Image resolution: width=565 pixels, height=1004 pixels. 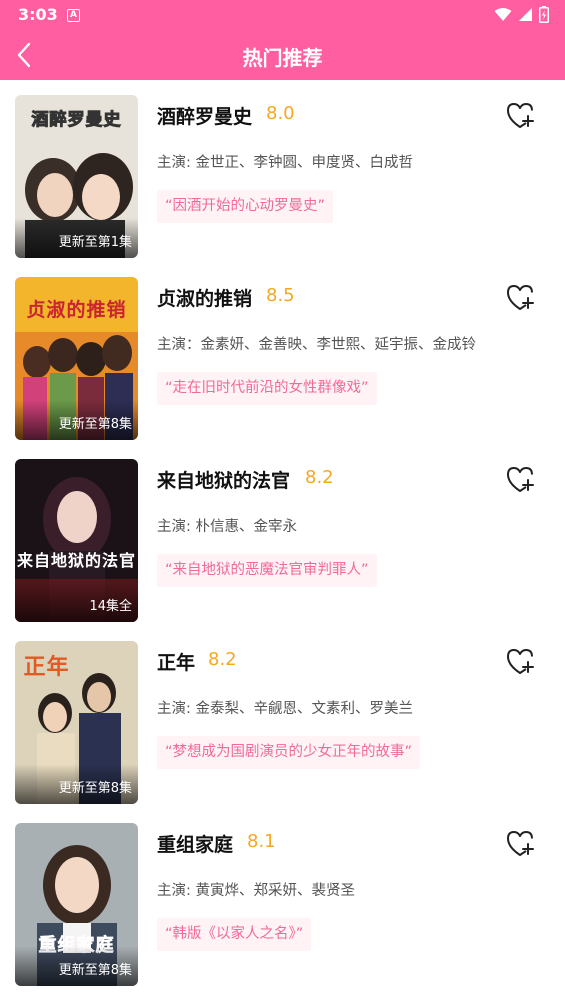 What do you see at coordinates (316, 345) in the screenshot?
I see `cast-list: 主演：金素妍、金善映、李世熙、延宇振、金成铃` at bounding box center [316, 345].